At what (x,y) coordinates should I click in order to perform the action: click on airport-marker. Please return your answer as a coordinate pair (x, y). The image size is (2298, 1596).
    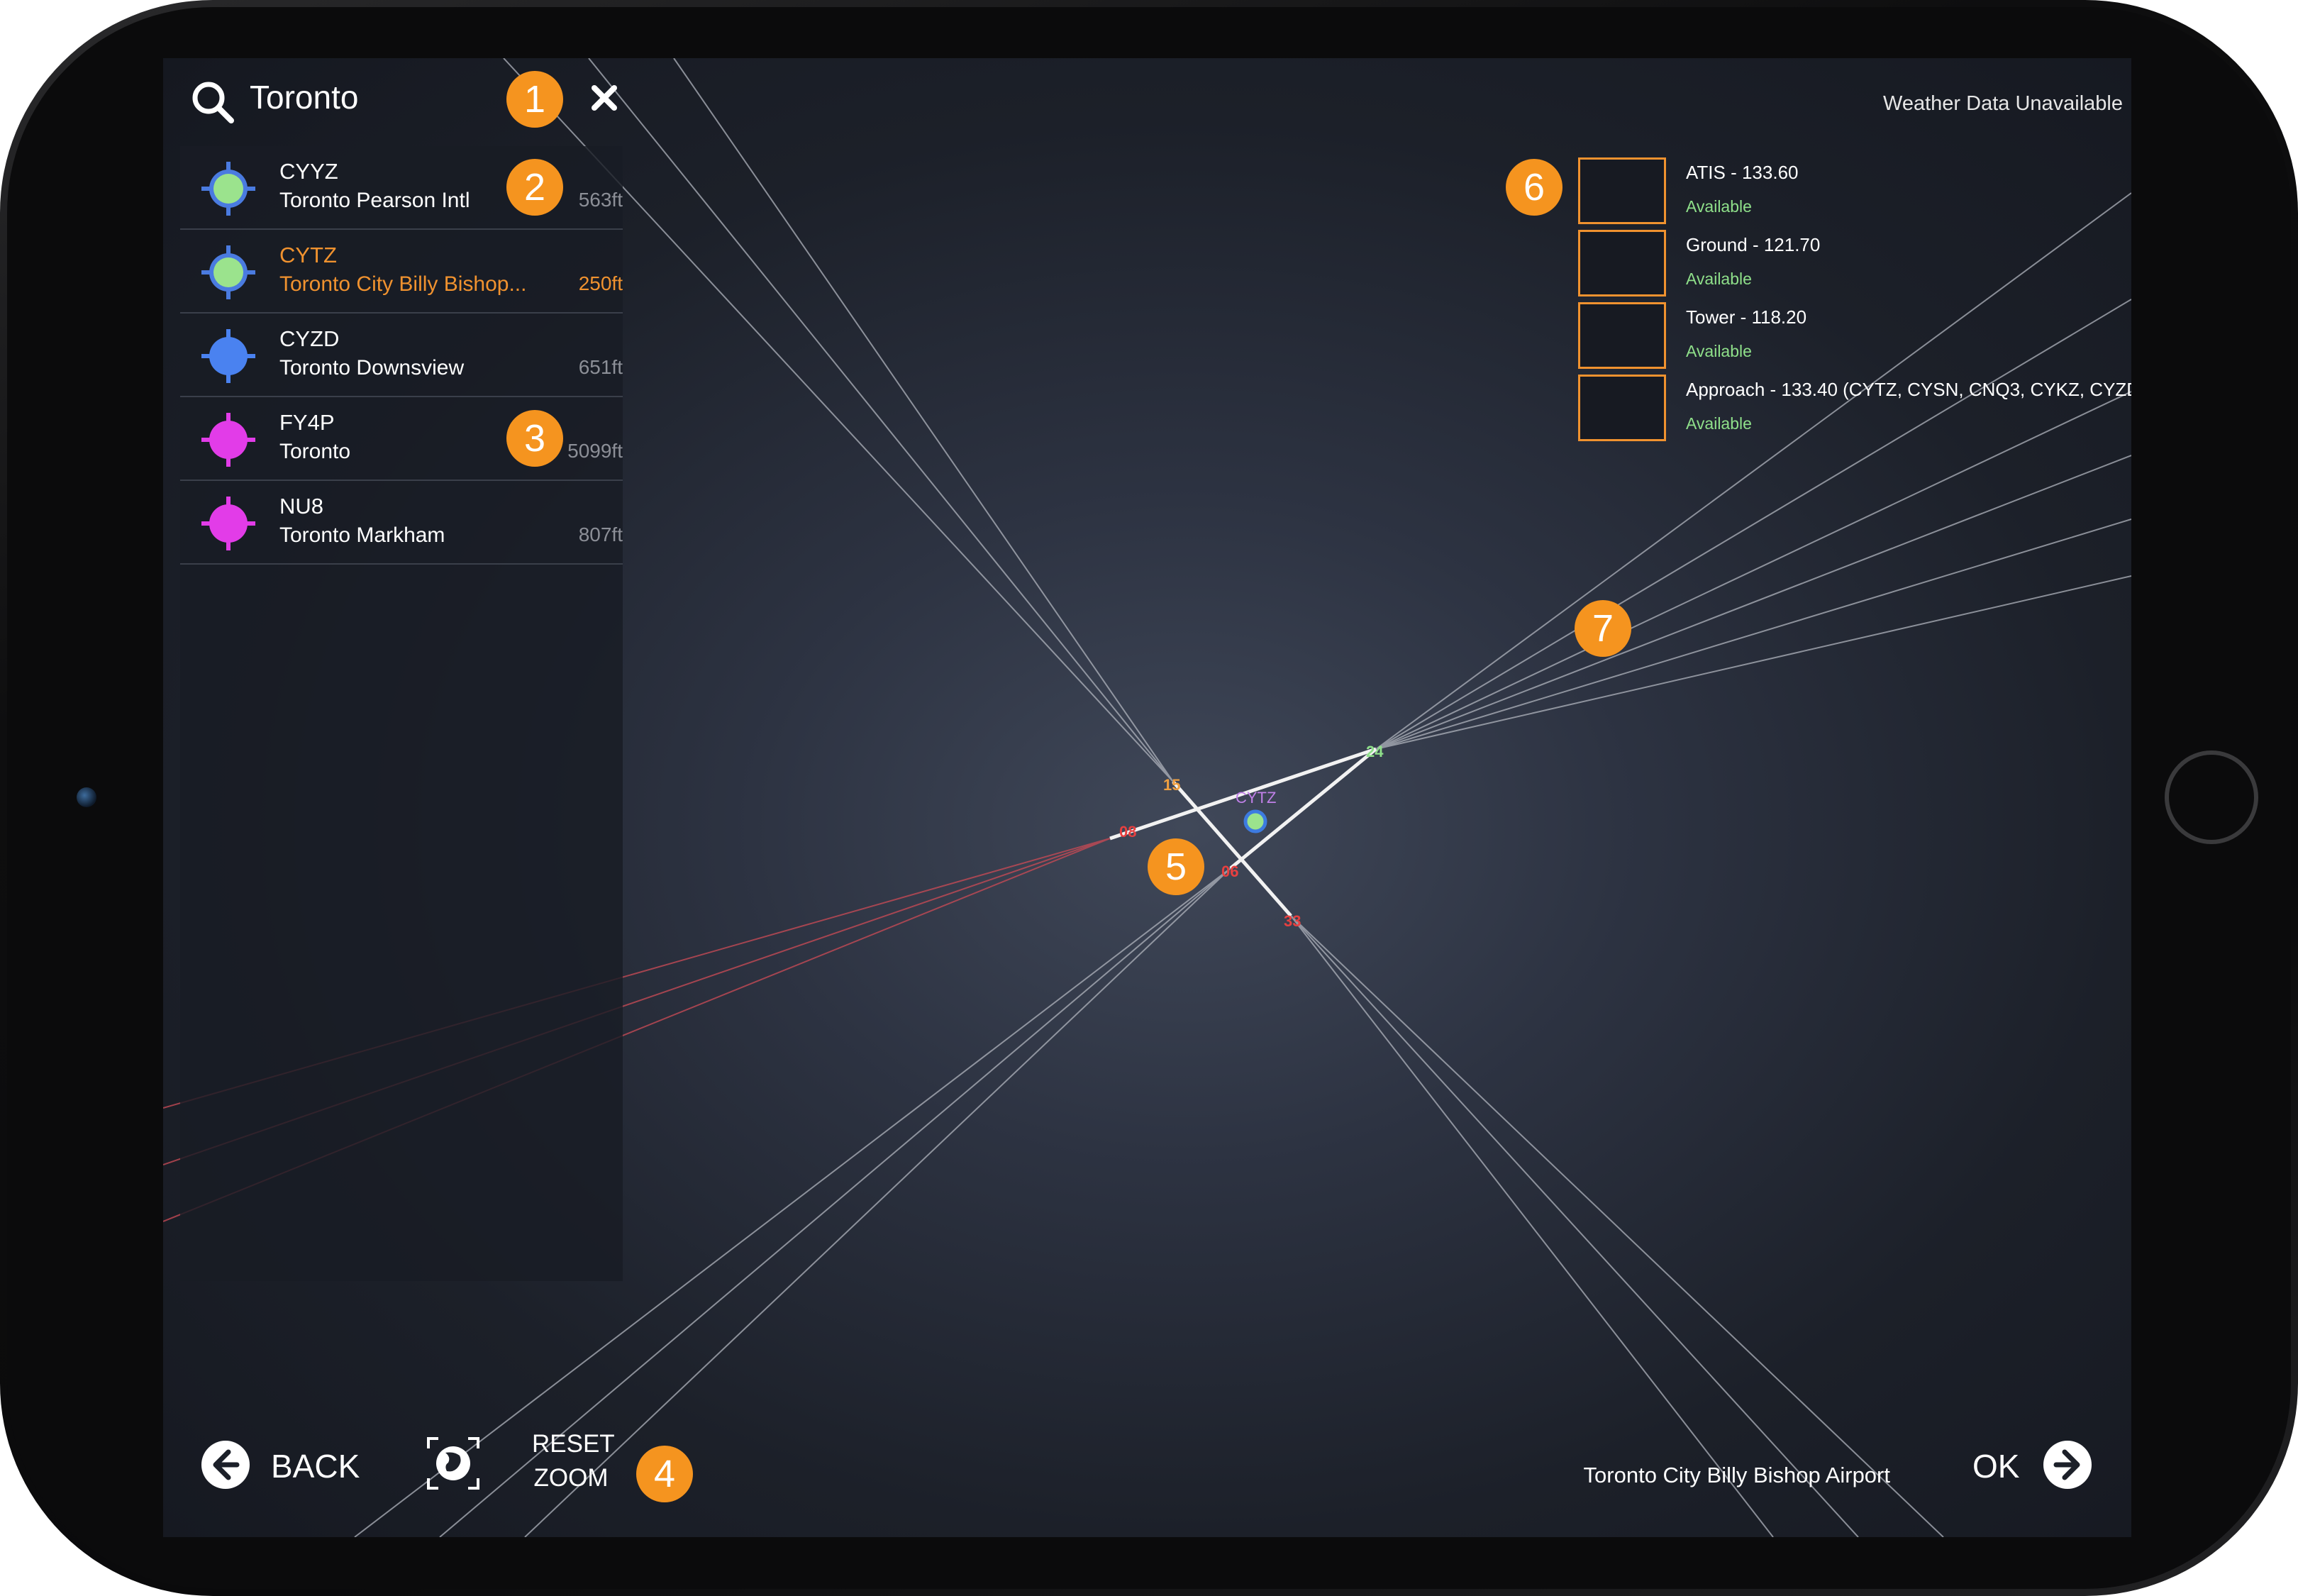
    Looking at the image, I should click on (1255, 821).